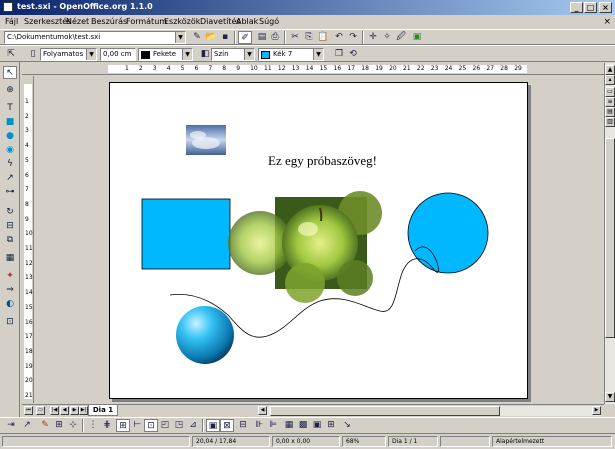 Image resolution: width=615 pixels, height=449 pixels. I want to click on handout-view-icon: ▥, so click(610, 122).